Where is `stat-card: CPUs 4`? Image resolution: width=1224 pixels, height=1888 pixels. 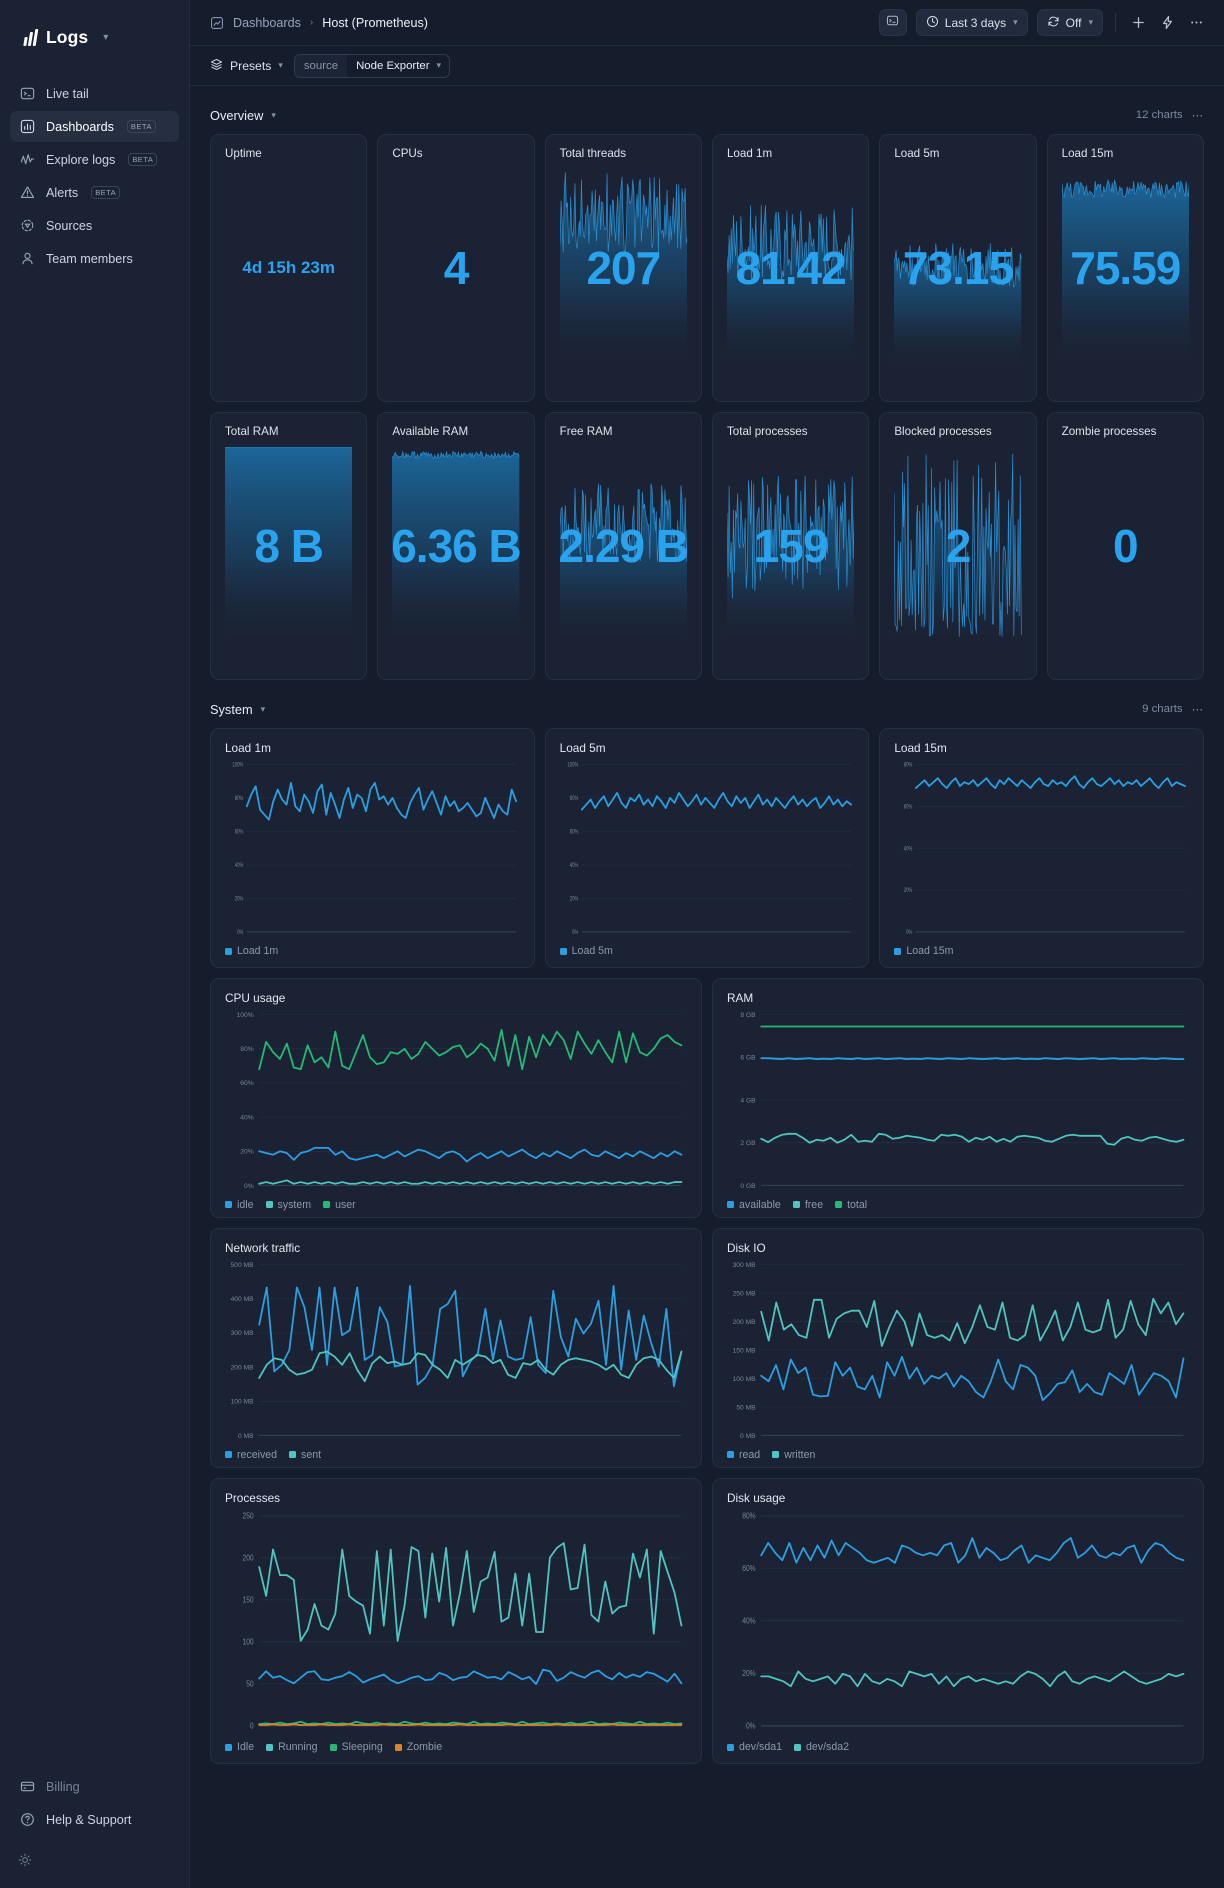 stat-card: CPUs 4 is located at coordinates (456, 268).